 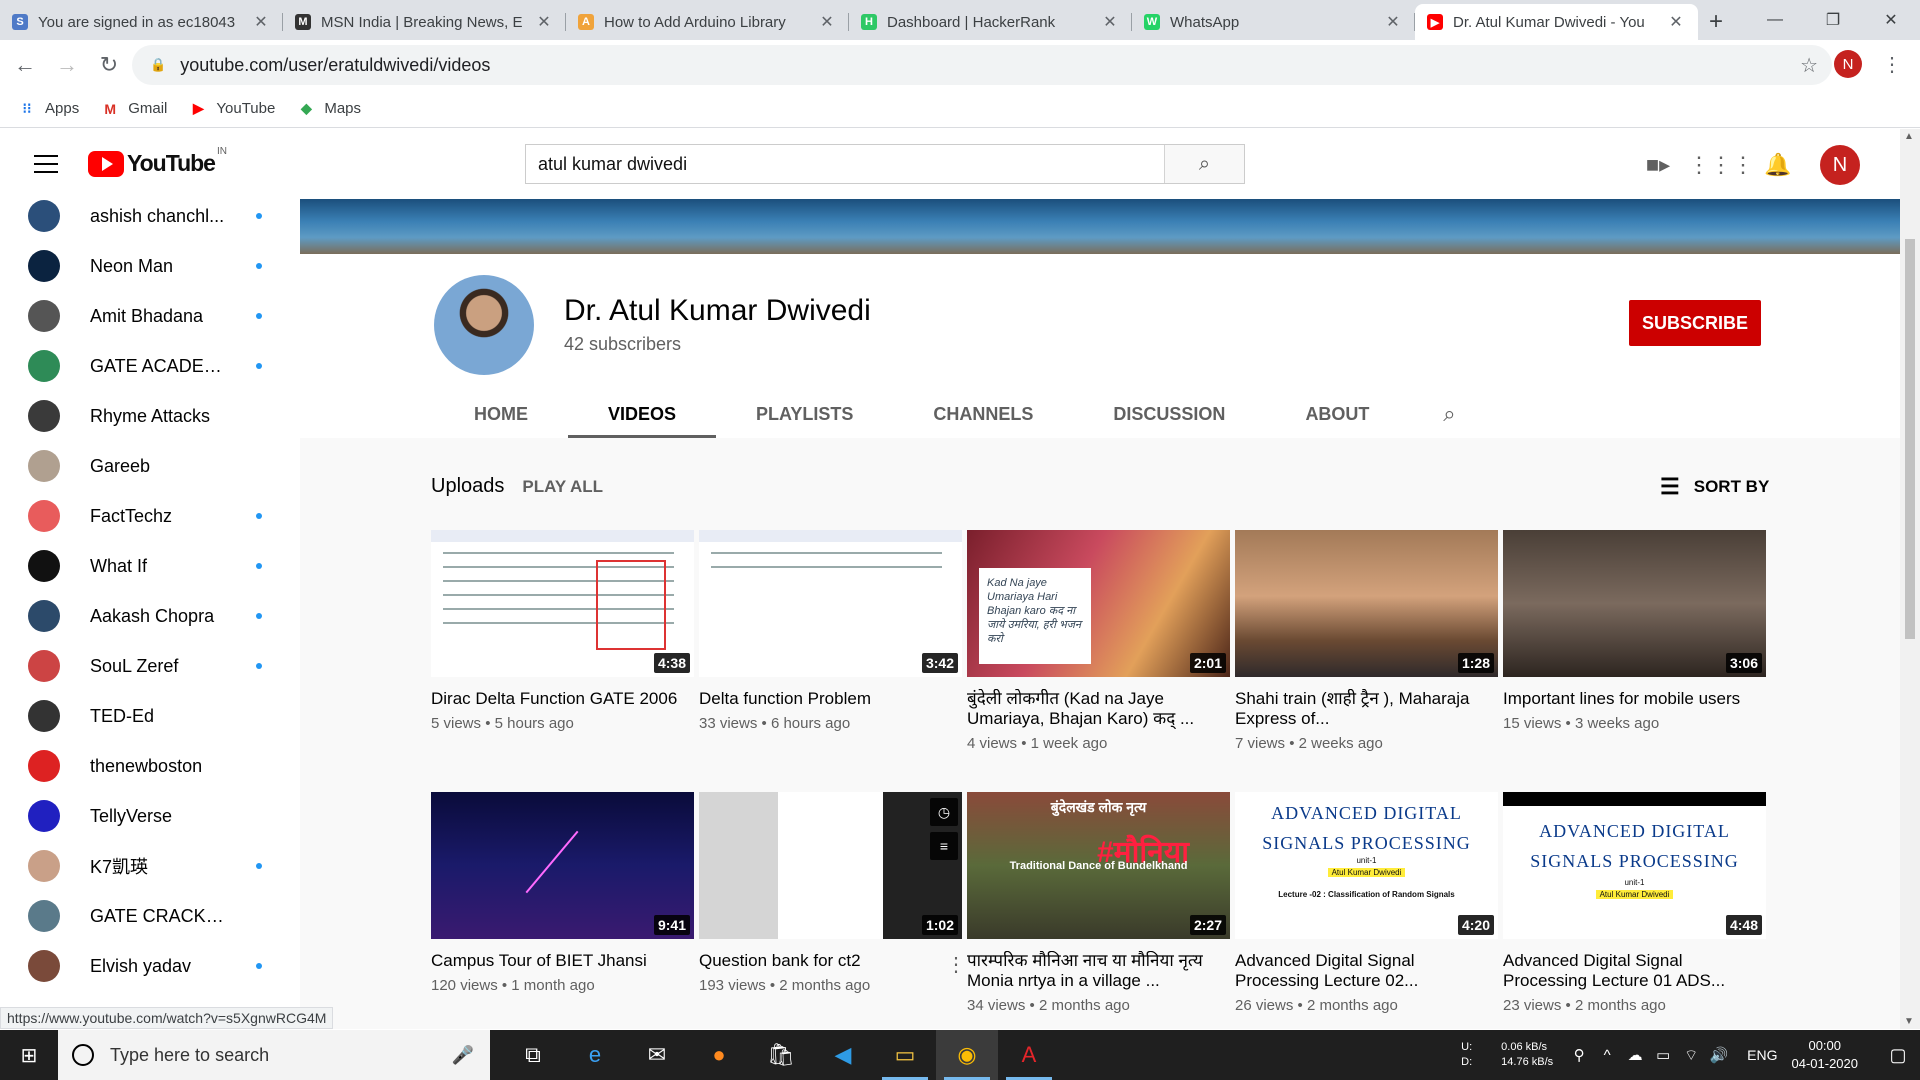 What do you see at coordinates (1273, 22) in the screenshot?
I see `tab-whatsapp: W WhatsApp ✕` at bounding box center [1273, 22].